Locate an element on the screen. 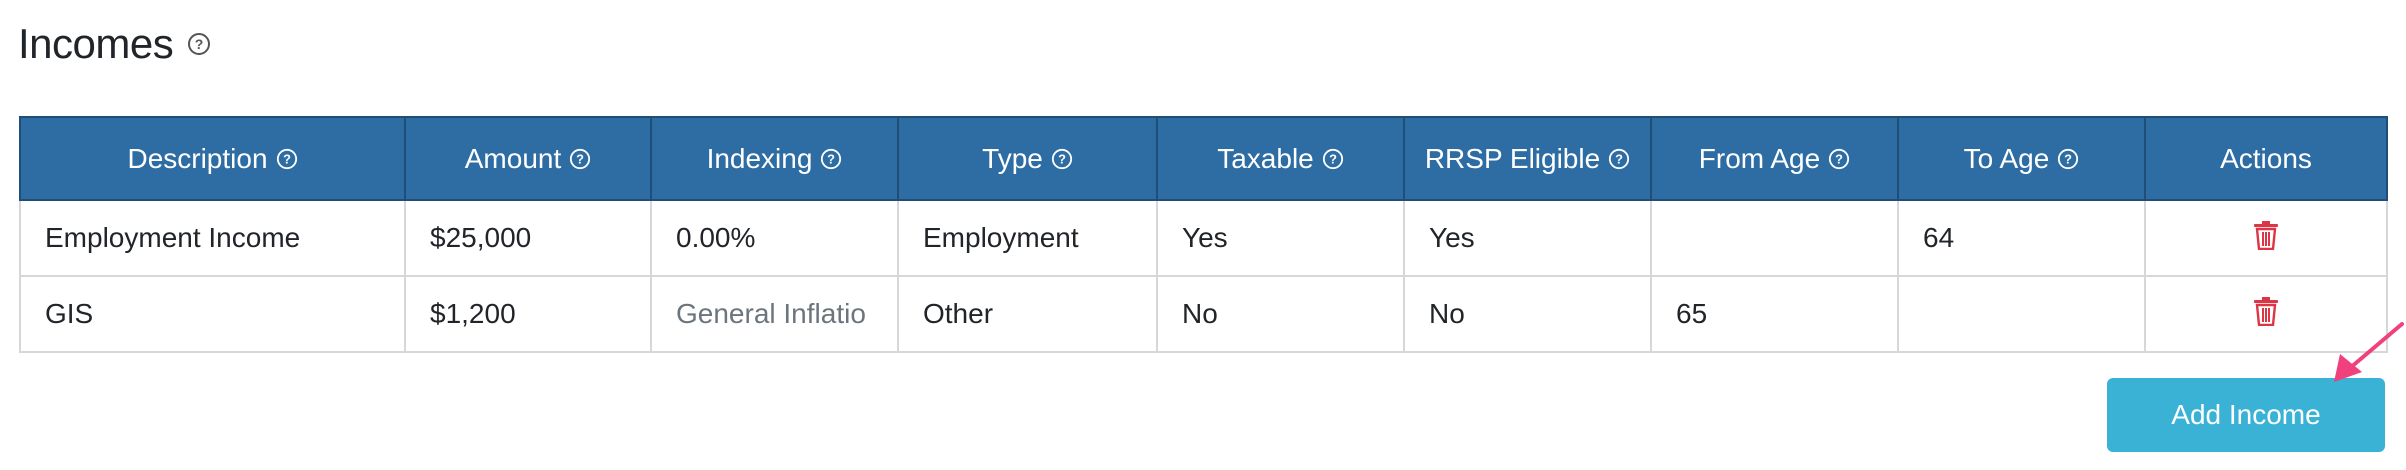 Image resolution: width=2406 pixels, height=470 pixels. column-header-from-age: From Age? is located at coordinates (1774, 158).